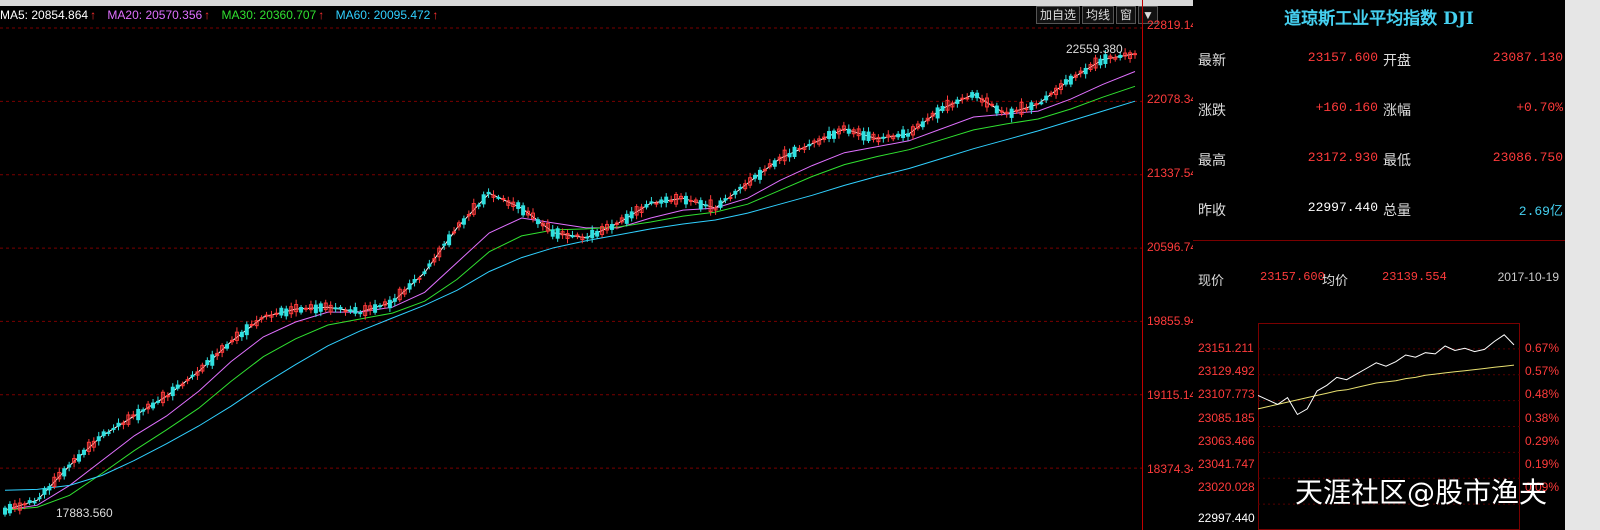 This screenshot has width=1600, height=530. I want to click on panel-scrollbar, so click(1582, 265).